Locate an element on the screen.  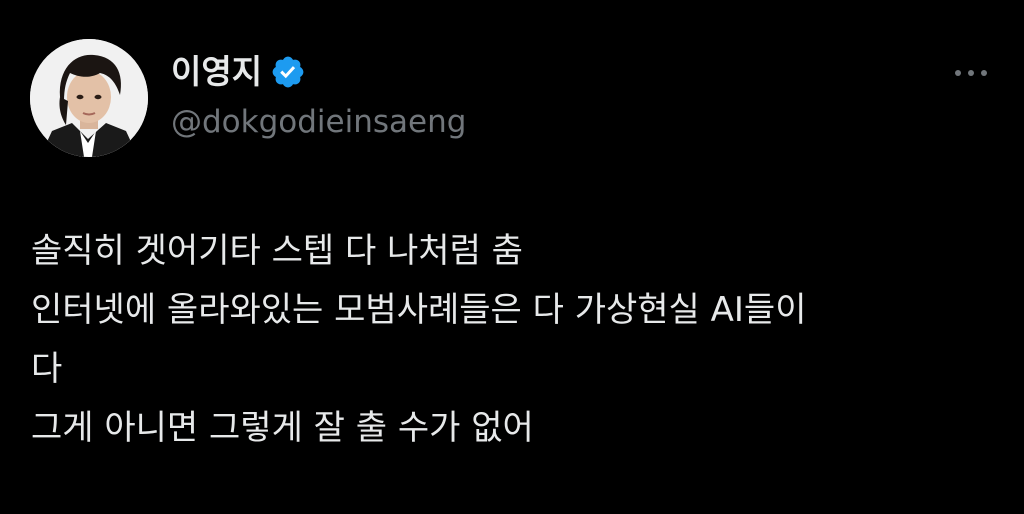
more-options-icon is located at coordinates (958, 73).